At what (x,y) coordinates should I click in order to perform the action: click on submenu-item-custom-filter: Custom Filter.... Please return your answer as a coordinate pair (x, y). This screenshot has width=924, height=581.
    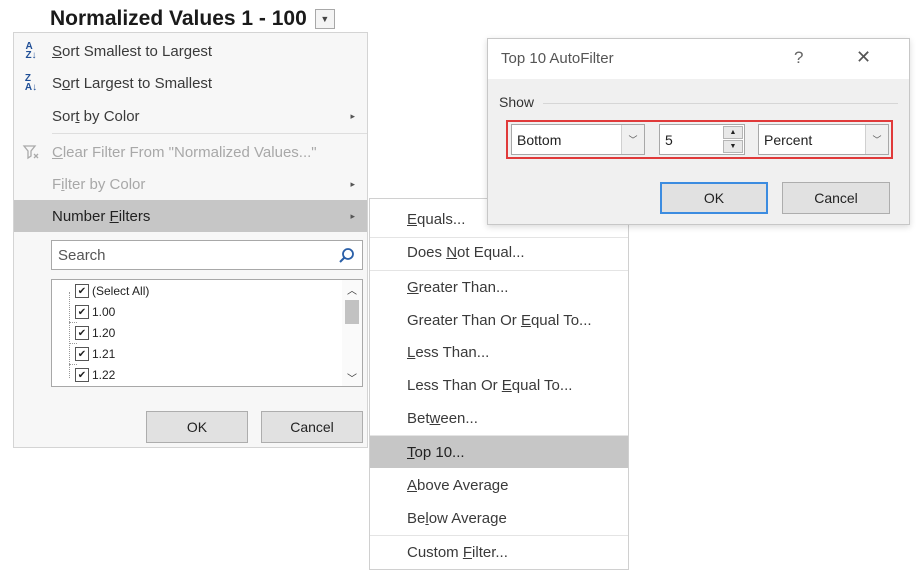
    Looking at the image, I should click on (499, 552).